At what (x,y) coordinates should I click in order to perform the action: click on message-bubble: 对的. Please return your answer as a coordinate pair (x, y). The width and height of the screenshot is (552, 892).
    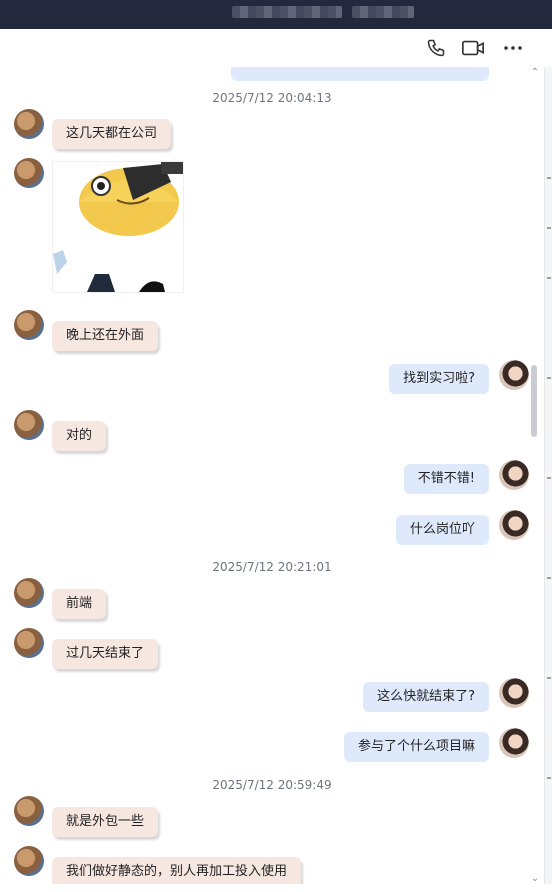
    Looking at the image, I should click on (79, 436).